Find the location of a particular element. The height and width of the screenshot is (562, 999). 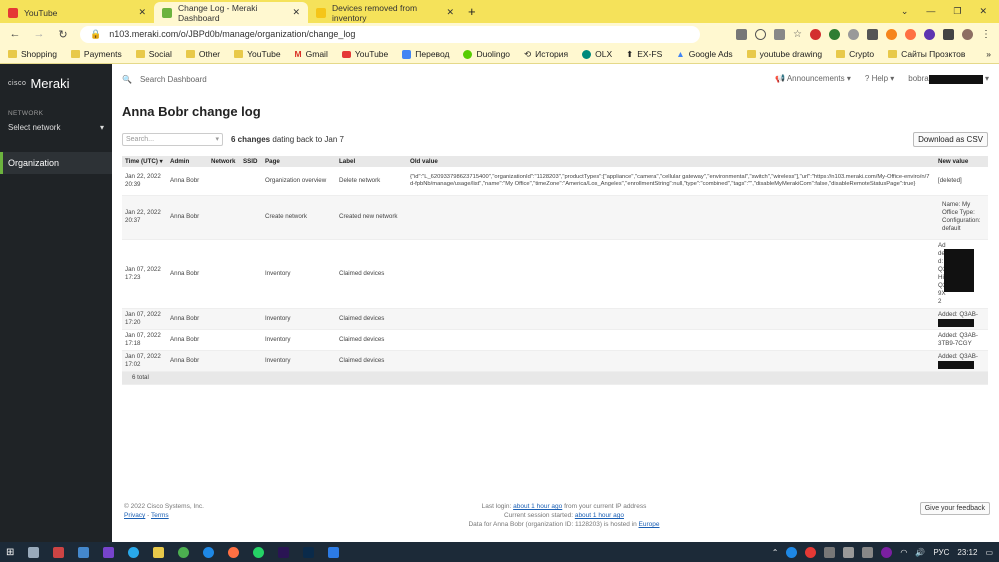

tab-devices-removed: Devices removed from inventory ✕ is located at coordinates (385, 12).